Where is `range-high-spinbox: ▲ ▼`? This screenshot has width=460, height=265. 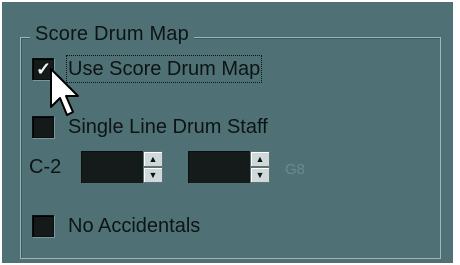 range-high-spinbox: ▲ ▼ is located at coordinates (229, 167).